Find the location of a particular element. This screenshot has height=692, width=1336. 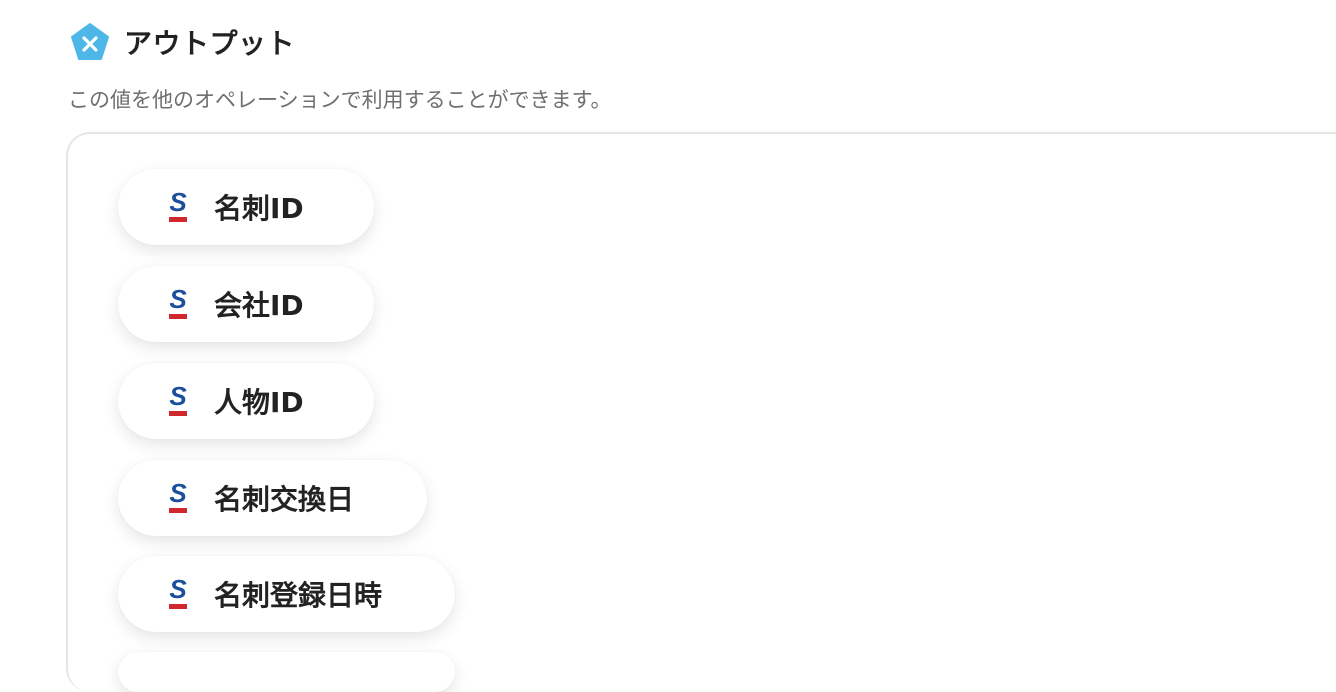

output-label: 人物ID is located at coordinates (259, 402).